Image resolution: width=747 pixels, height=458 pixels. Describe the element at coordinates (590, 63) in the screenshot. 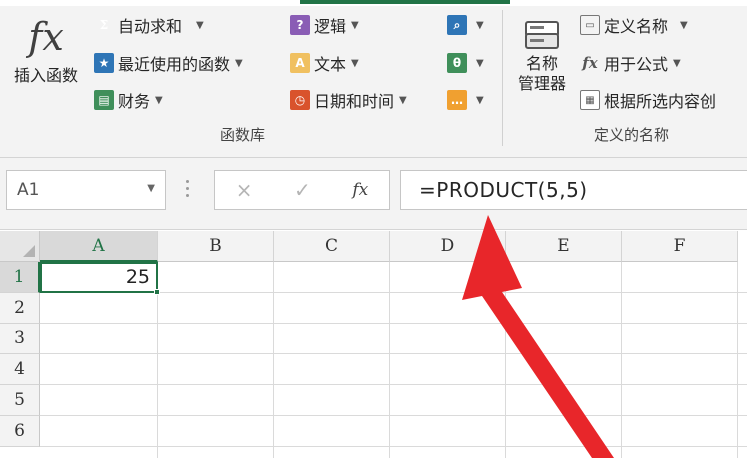

I see `fx-small-icon: fx` at that location.